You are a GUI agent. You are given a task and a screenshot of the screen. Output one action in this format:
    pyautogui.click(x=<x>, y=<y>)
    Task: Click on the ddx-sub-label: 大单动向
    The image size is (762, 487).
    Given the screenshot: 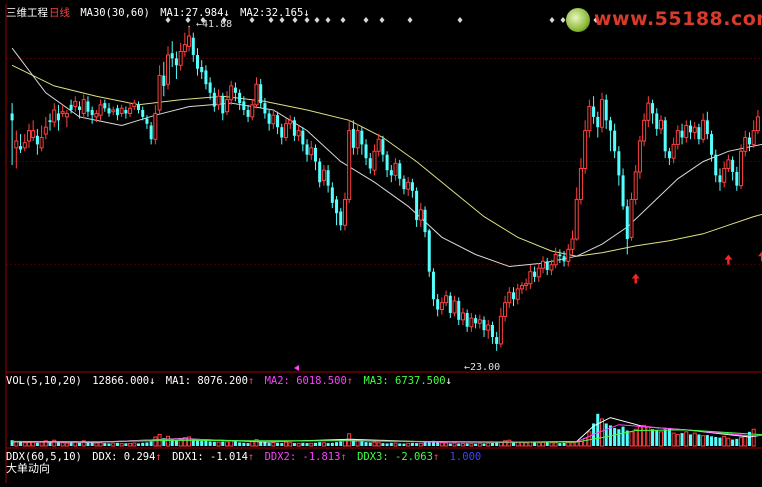 What is the action you would take?
    pyautogui.click(x=28, y=469)
    